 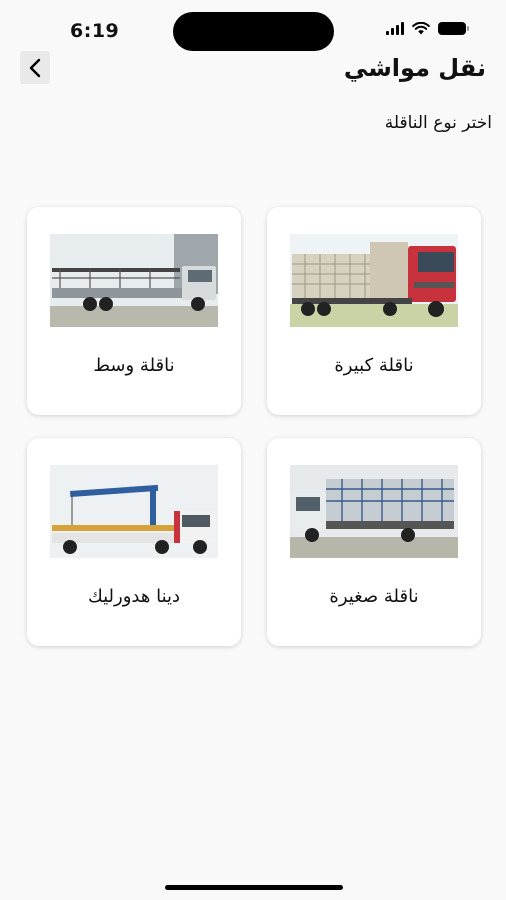 What do you see at coordinates (374, 365) in the screenshot?
I see `truck-card-label: ناقلة كبيرة` at bounding box center [374, 365].